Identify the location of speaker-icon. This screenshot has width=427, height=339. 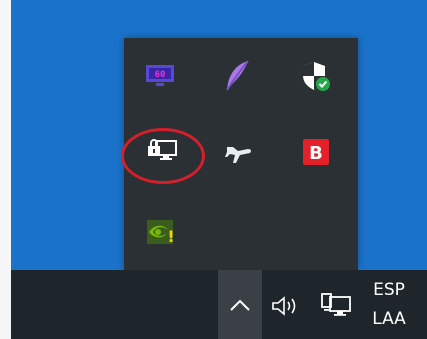
(284, 306).